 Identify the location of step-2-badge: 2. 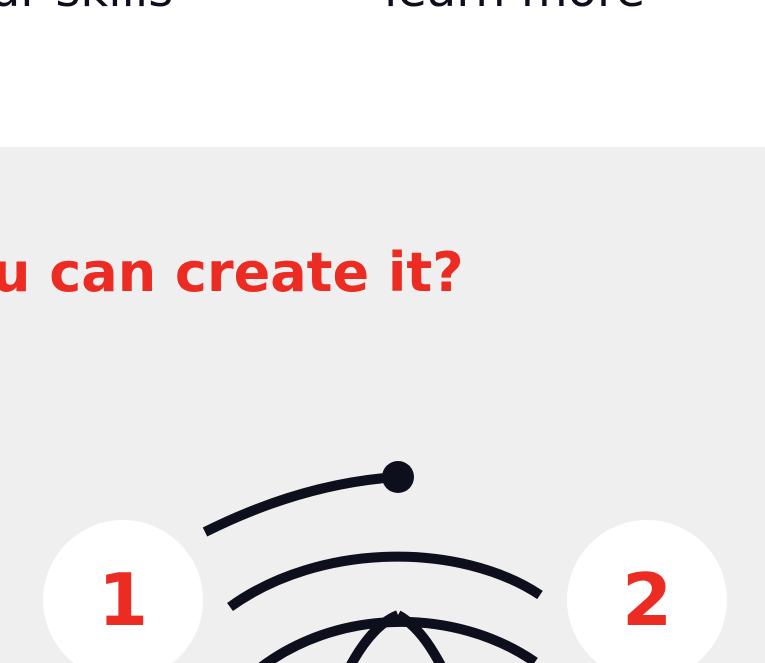
(647, 591).